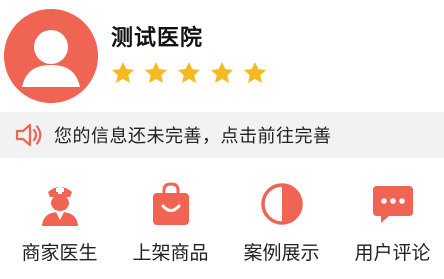 The image size is (444, 279). I want to click on notice-text: 您的信息还未完善，点击前往完善, so click(193, 135).